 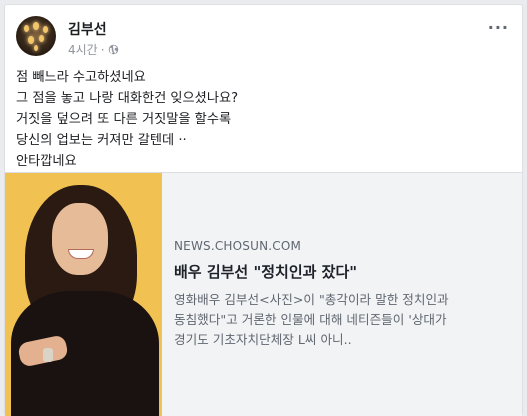 I want to click on post-line: 안타깝네요, so click(x=46, y=161).